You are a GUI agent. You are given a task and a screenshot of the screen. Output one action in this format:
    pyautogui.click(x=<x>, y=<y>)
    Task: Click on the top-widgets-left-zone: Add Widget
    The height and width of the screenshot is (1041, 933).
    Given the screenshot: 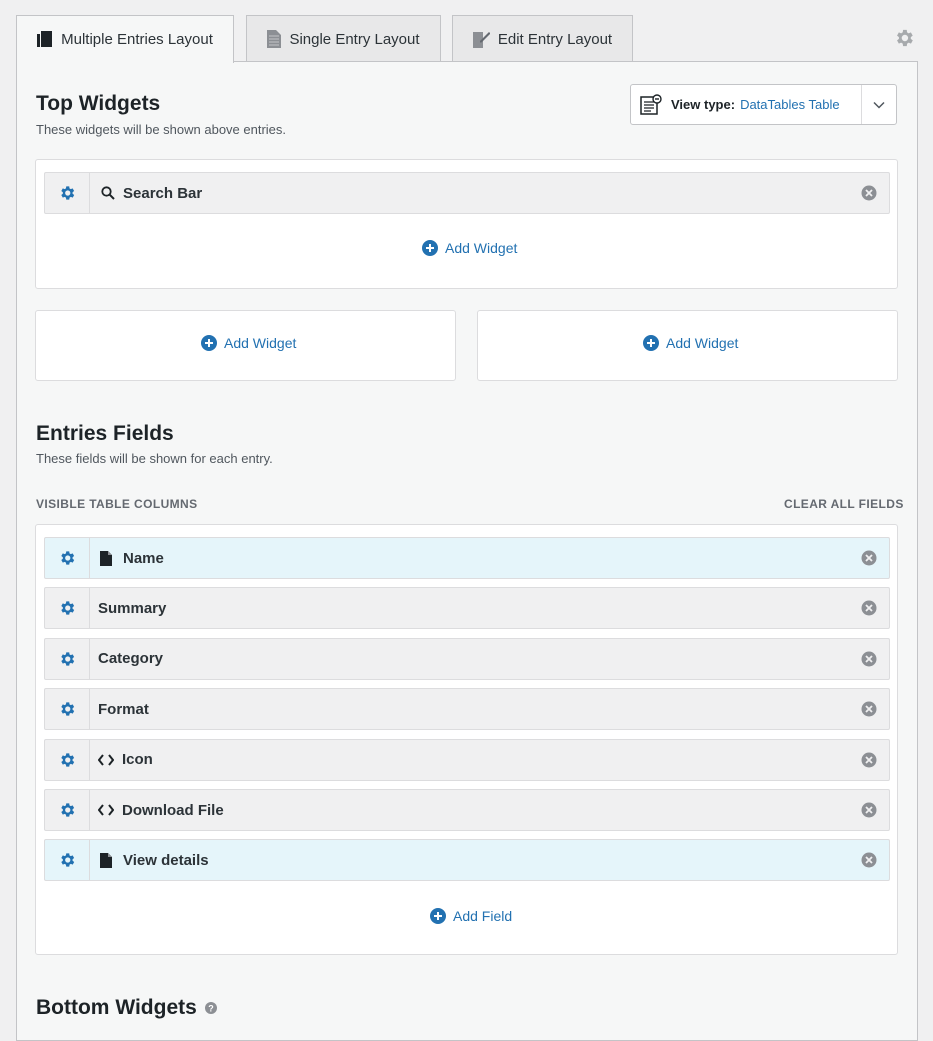 What is the action you would take?
    pyautogui.click(x=245, y=345)
    